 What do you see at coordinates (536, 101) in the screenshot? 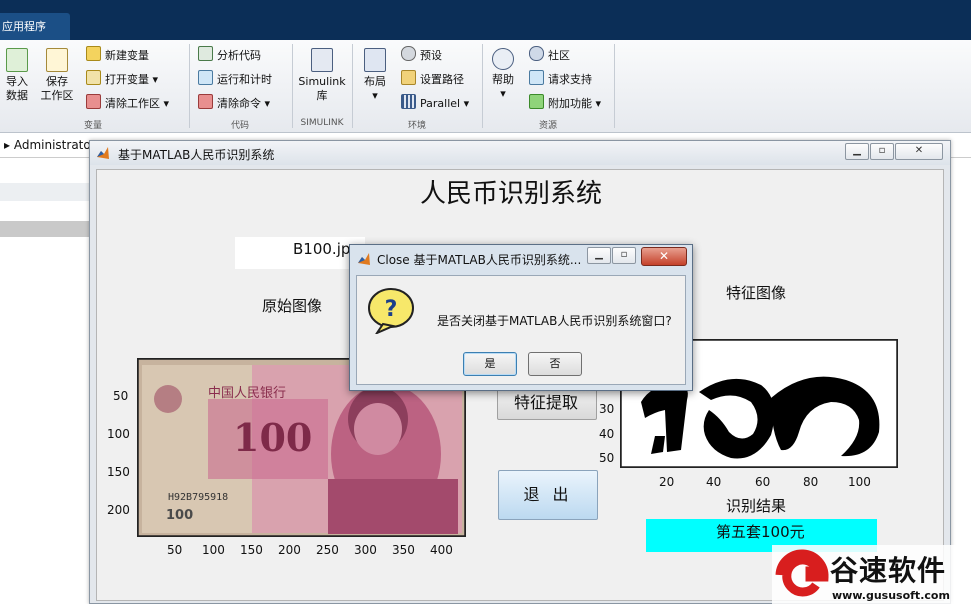
I see `addons-icon` at bounding box center [536, 101].